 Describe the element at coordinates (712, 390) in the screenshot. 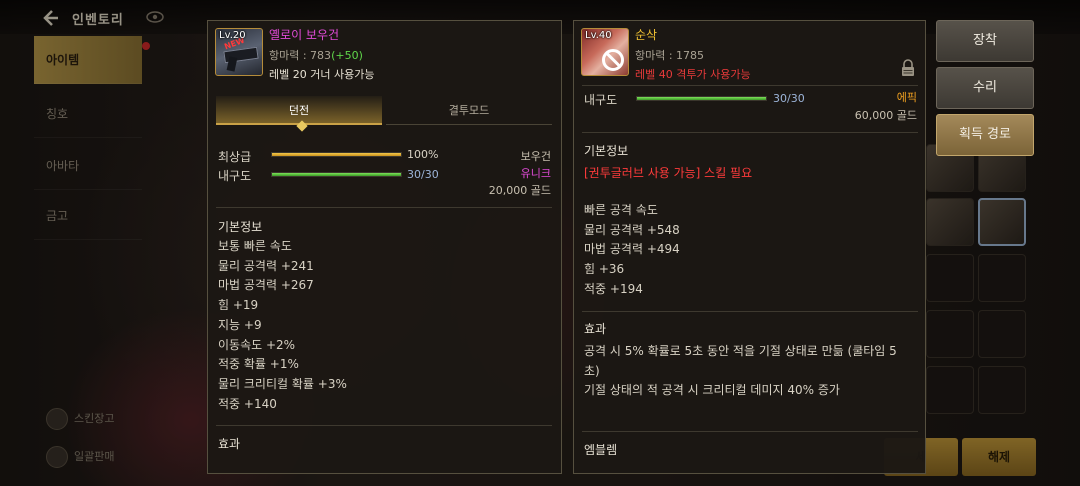

I see `effect-line: 기절 상태의 적 공격 시 크리티컬 데미지 40% 증가` at that location.